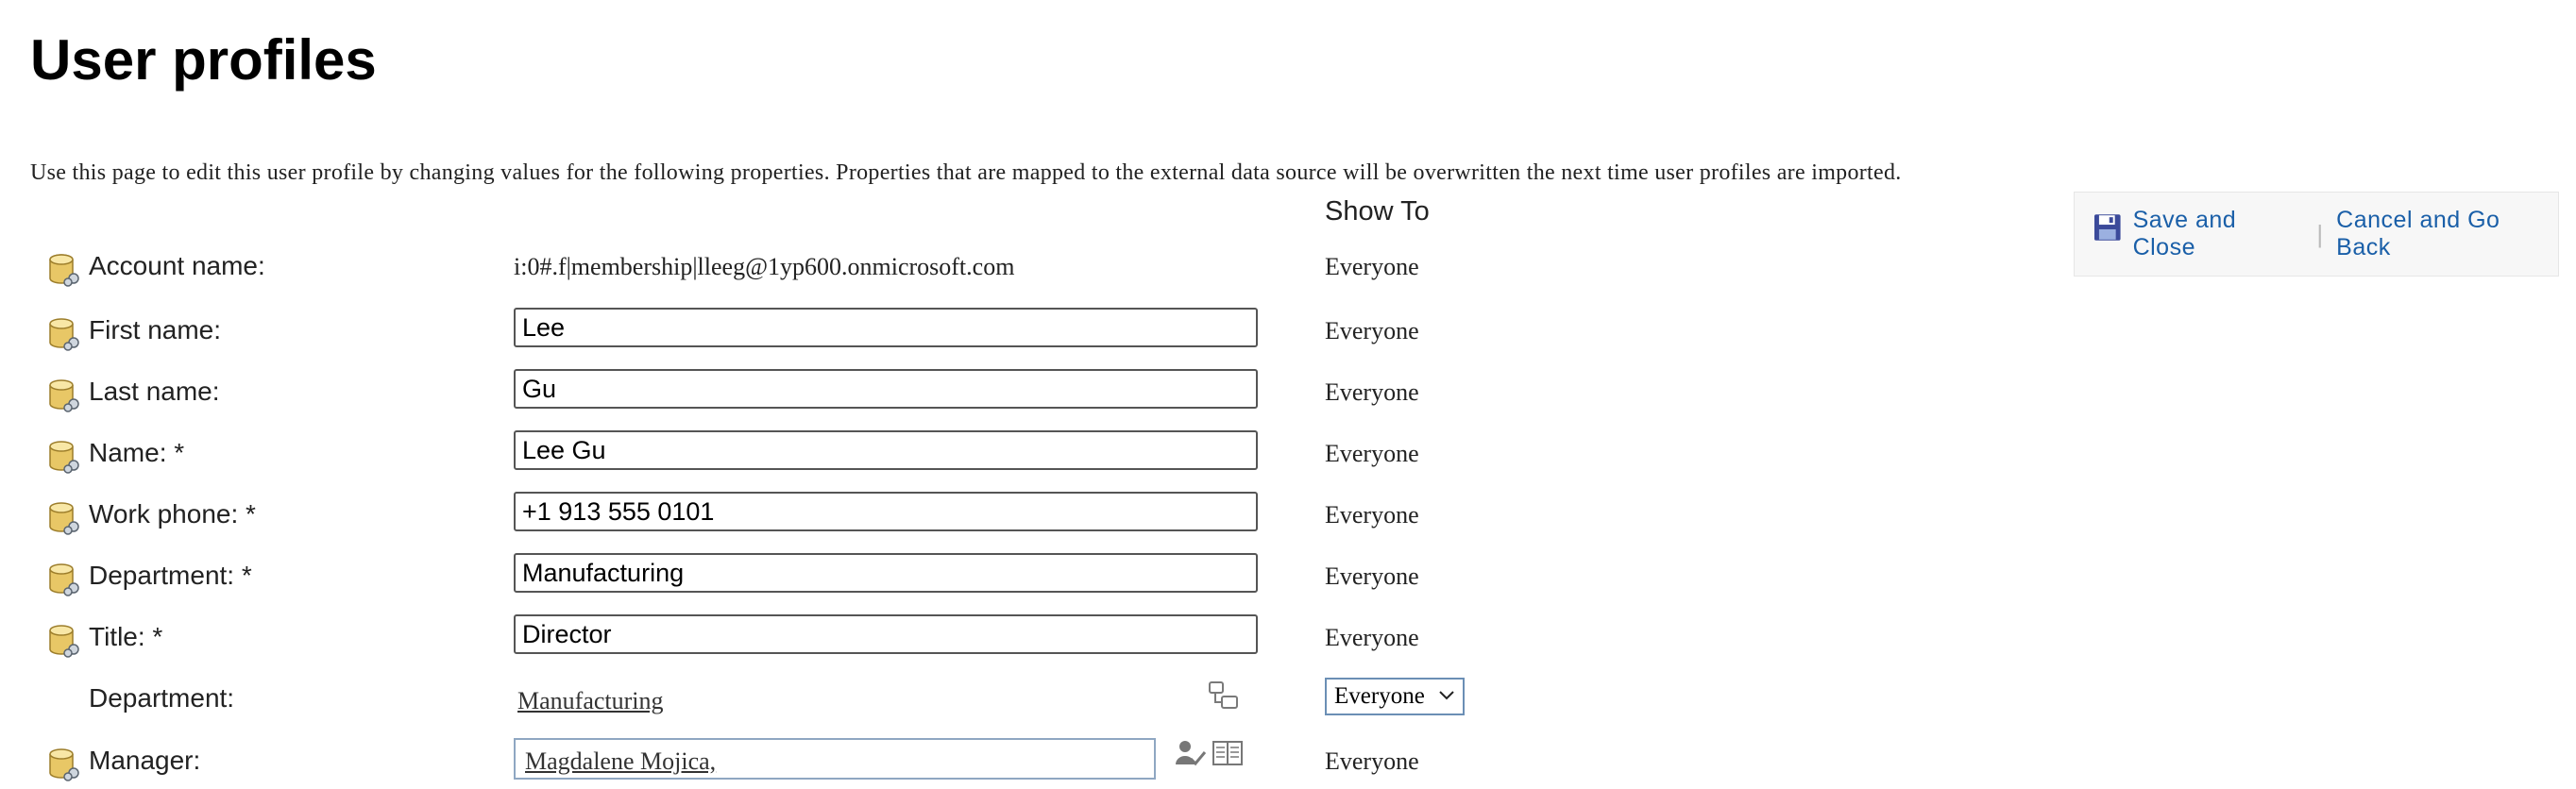  Describe the element at coordinates (1191, 754) in the screenshot. I see `check-names-icon` at that location.